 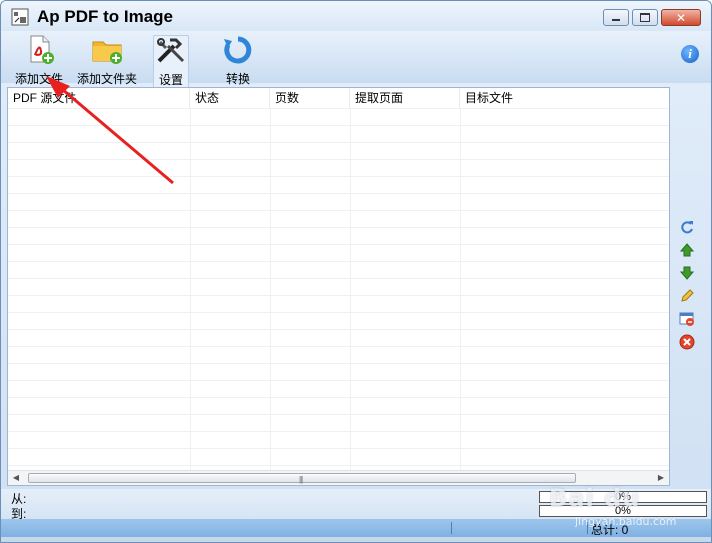 I want to click on window-title: Ap PDF to Image, so click(x=105, y=16).